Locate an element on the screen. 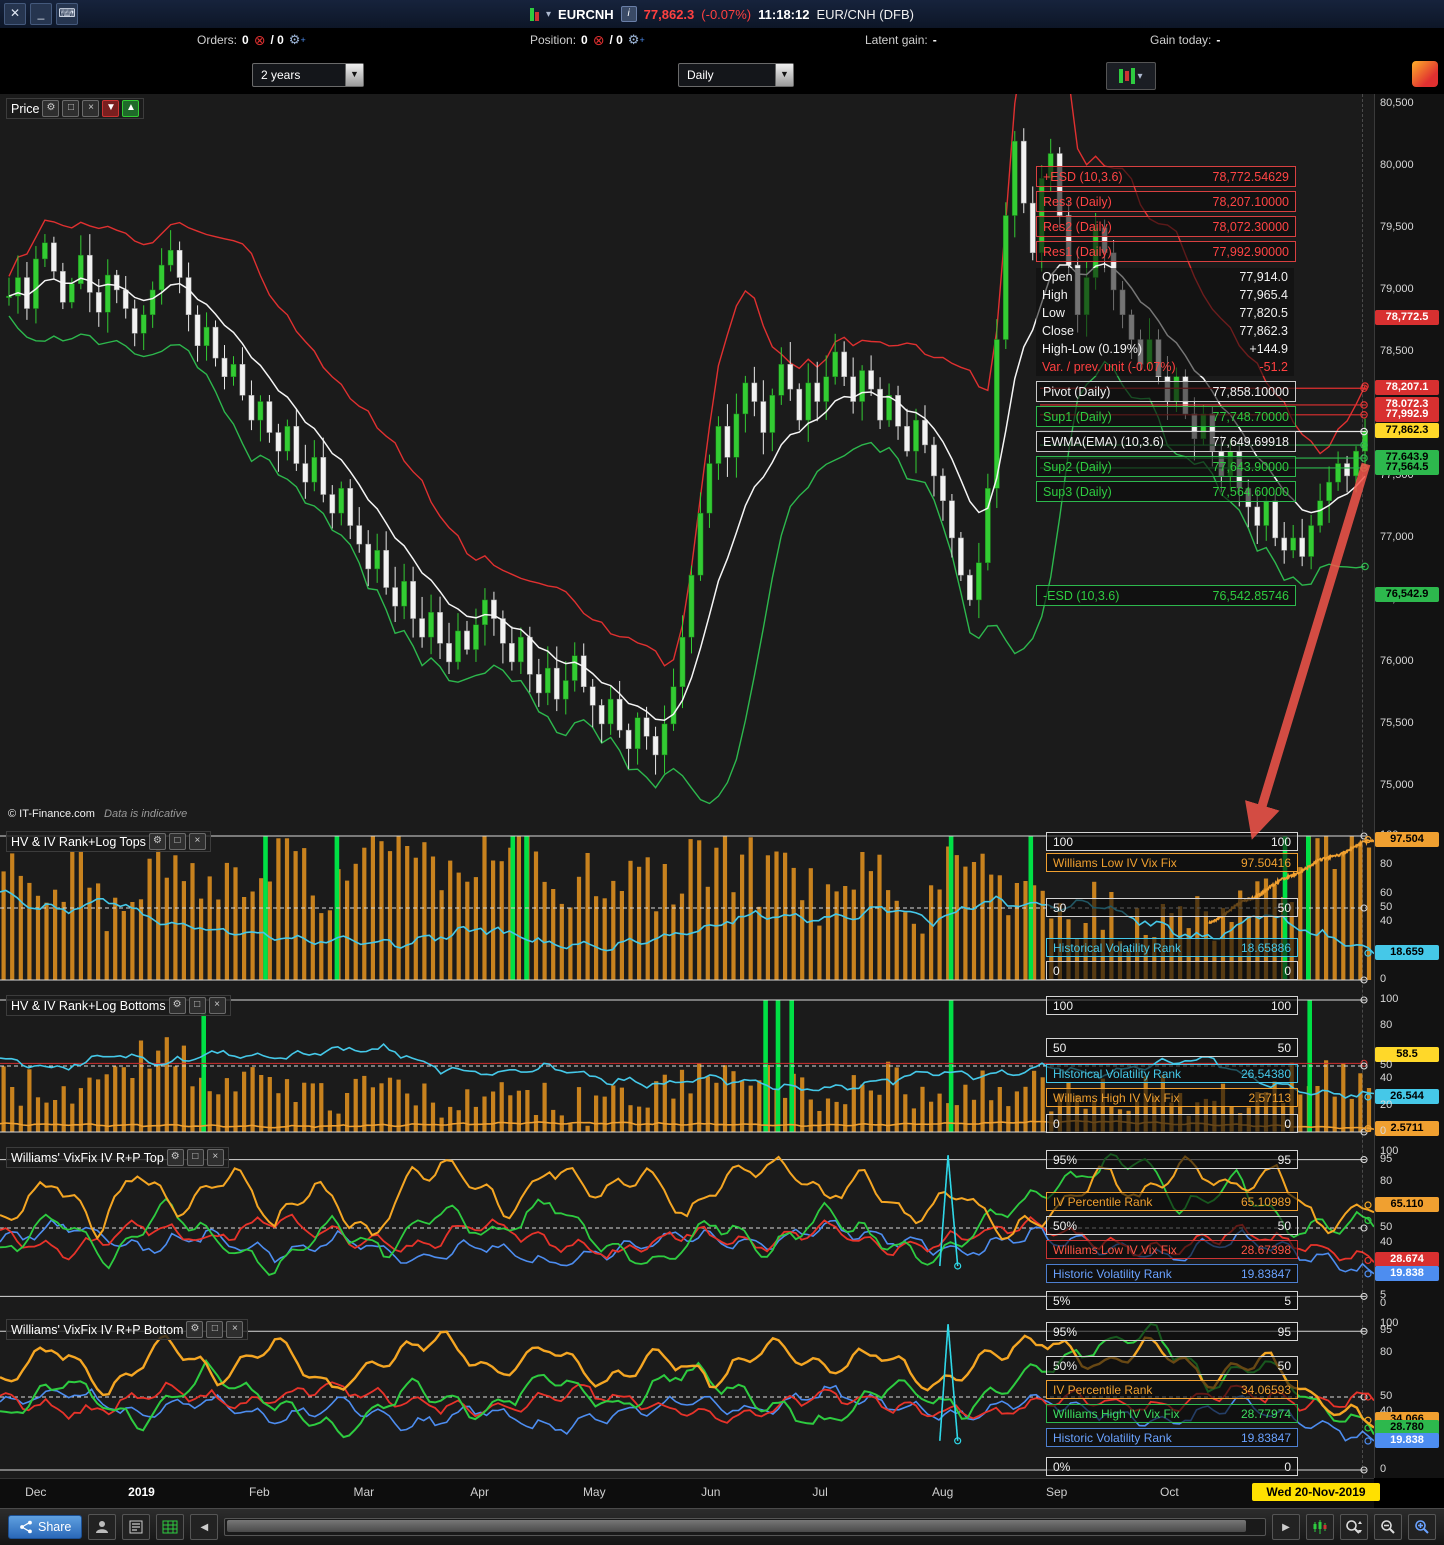 The height and width of the screenshot is (1545, 1444). position-count: 0 is located at coordinates (584, 40).